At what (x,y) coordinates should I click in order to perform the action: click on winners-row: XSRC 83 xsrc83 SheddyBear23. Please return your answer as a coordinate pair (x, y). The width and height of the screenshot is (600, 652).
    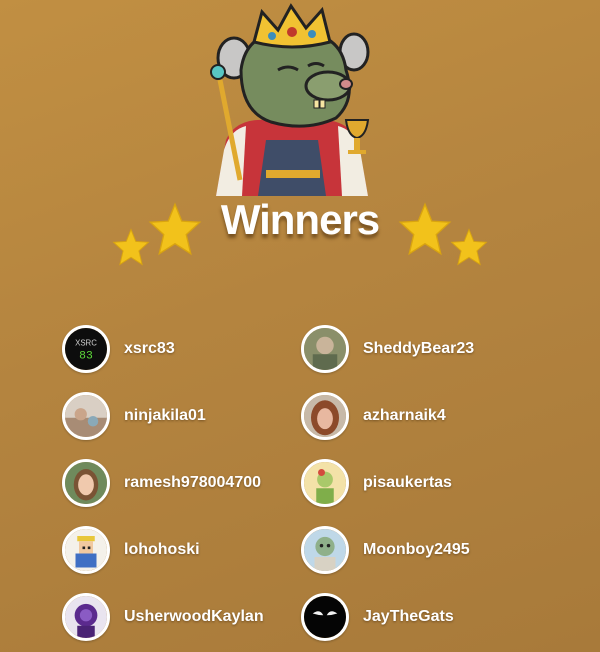
    Looking at the image, I should click on (302, 348).